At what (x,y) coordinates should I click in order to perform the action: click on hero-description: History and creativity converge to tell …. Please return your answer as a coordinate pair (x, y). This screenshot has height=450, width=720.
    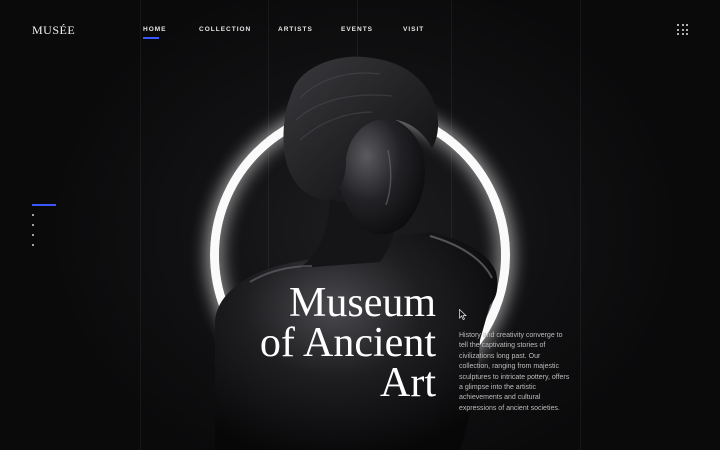
    Looking at the image, I should click on (514, 372).